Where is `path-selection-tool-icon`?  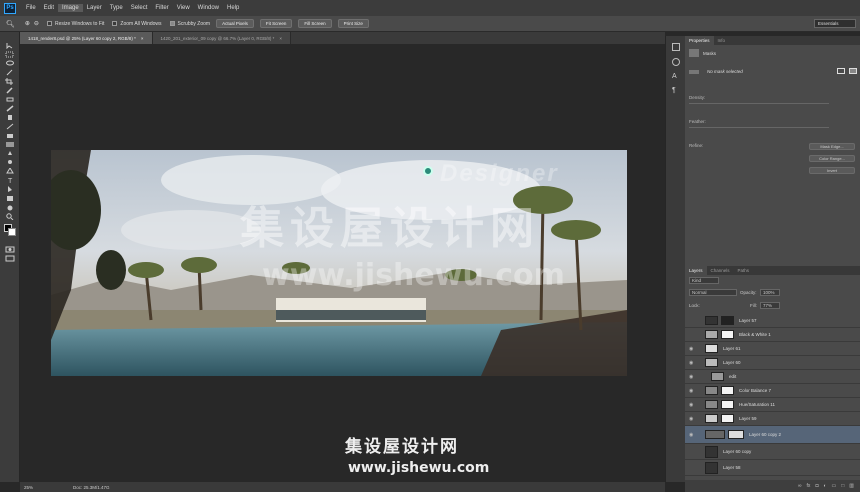 path-selection-tool-icon is located at coordinates (10, 189).